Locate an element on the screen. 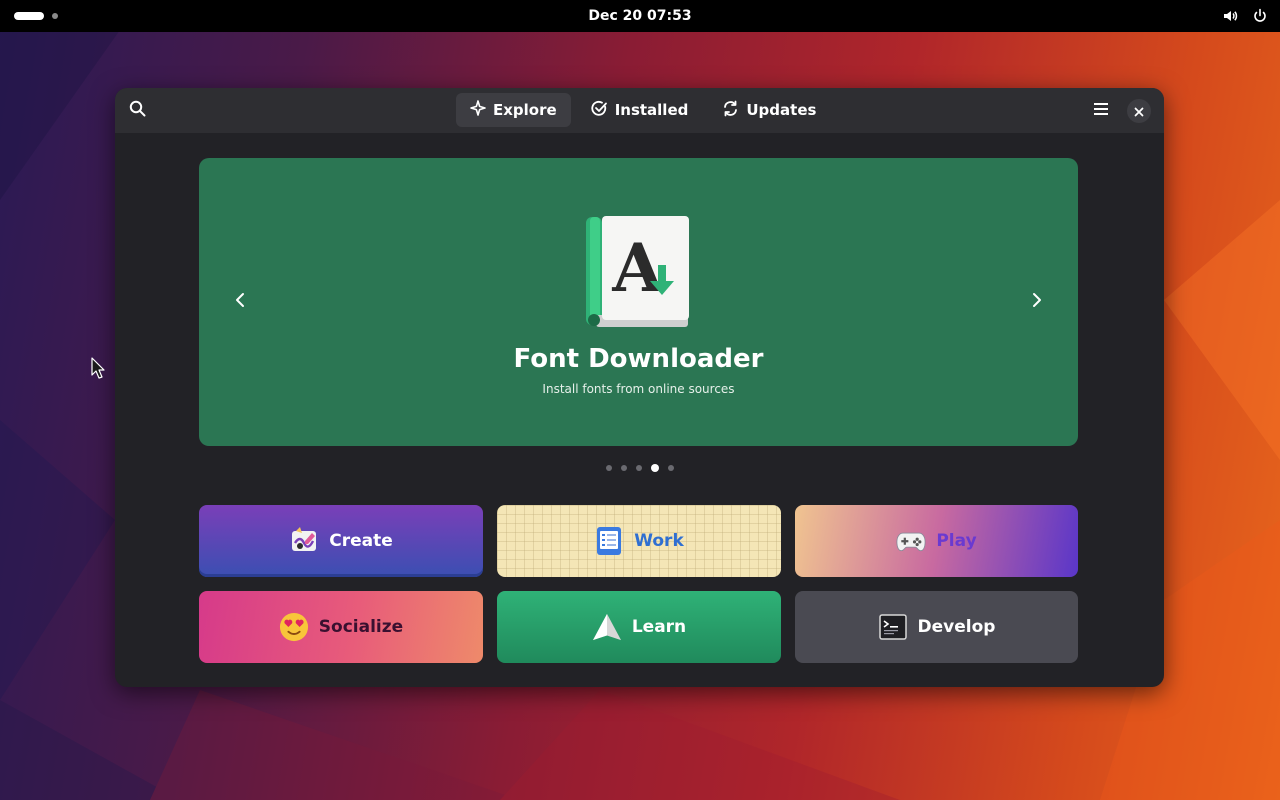 The height and width of the screenshot is (800, 1280). create-icon is located at coordinates (304, 541).